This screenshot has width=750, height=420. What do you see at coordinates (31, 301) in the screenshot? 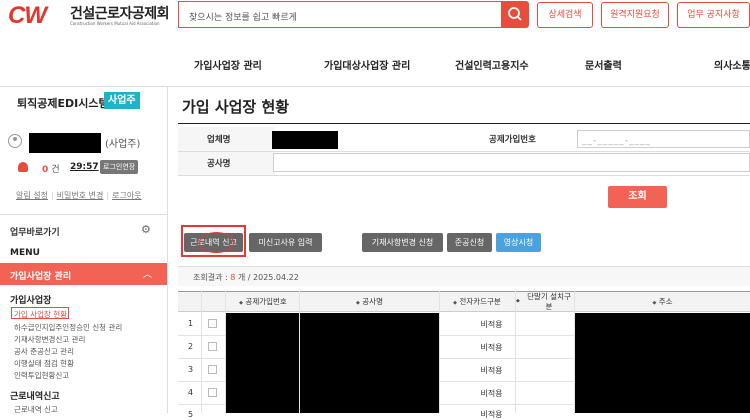
I see `submenu-heading: 가입사업장` at bounding box center [31, 301].